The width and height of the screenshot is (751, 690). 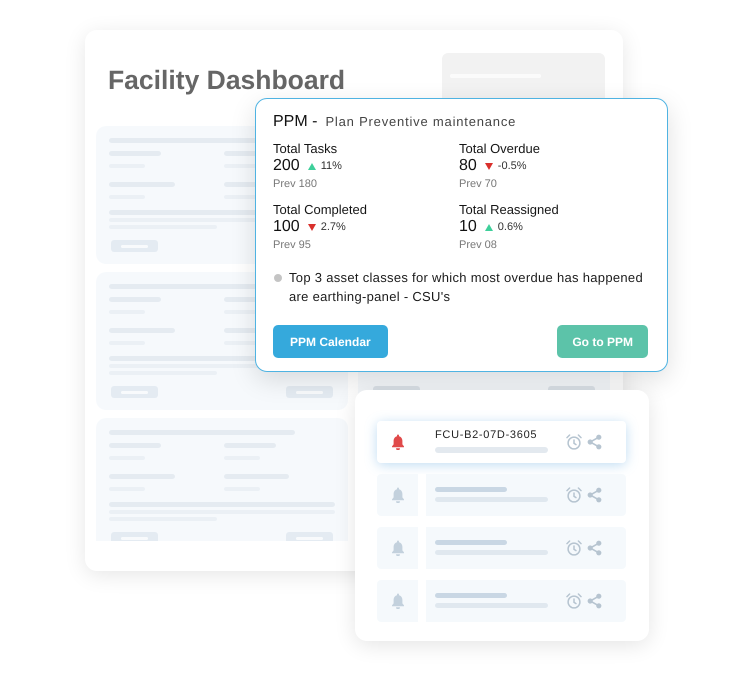 What do you see at coordinates (602, 341) in the screenshot?
I see `secondary-button: Go to PPM` at bounding box center [602, 341].